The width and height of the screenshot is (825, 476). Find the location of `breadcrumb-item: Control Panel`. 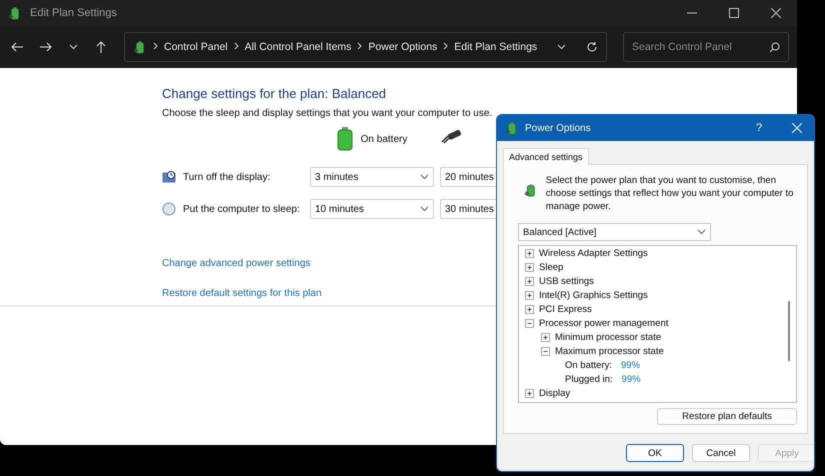

breadcrumb-item: Control Panel is located at coordinates (196, 47).